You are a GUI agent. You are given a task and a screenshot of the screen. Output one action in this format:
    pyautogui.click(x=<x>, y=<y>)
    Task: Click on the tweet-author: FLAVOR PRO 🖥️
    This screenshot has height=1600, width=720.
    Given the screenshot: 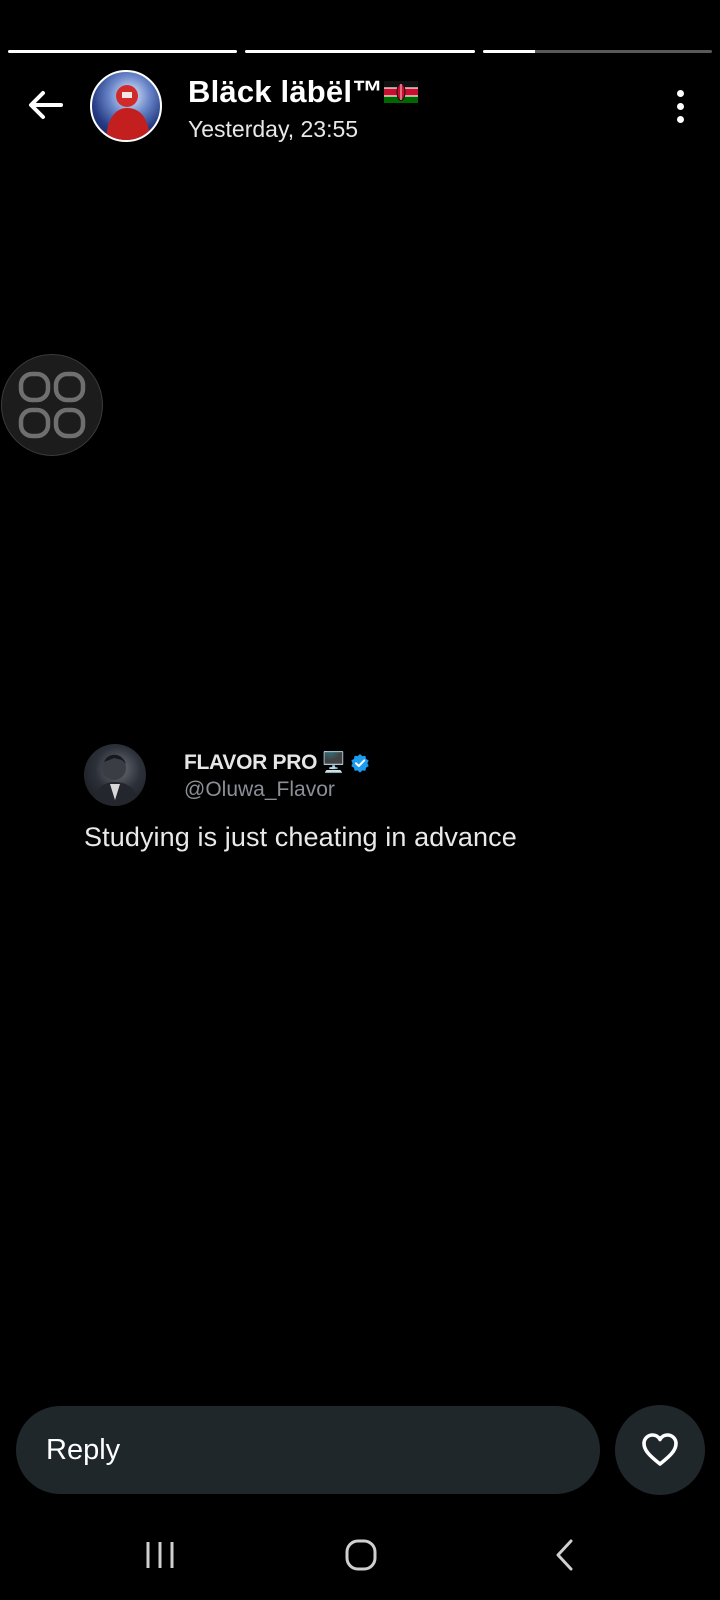 What is the action you would take?
    pyautogui.click(x=277, y=762)
    